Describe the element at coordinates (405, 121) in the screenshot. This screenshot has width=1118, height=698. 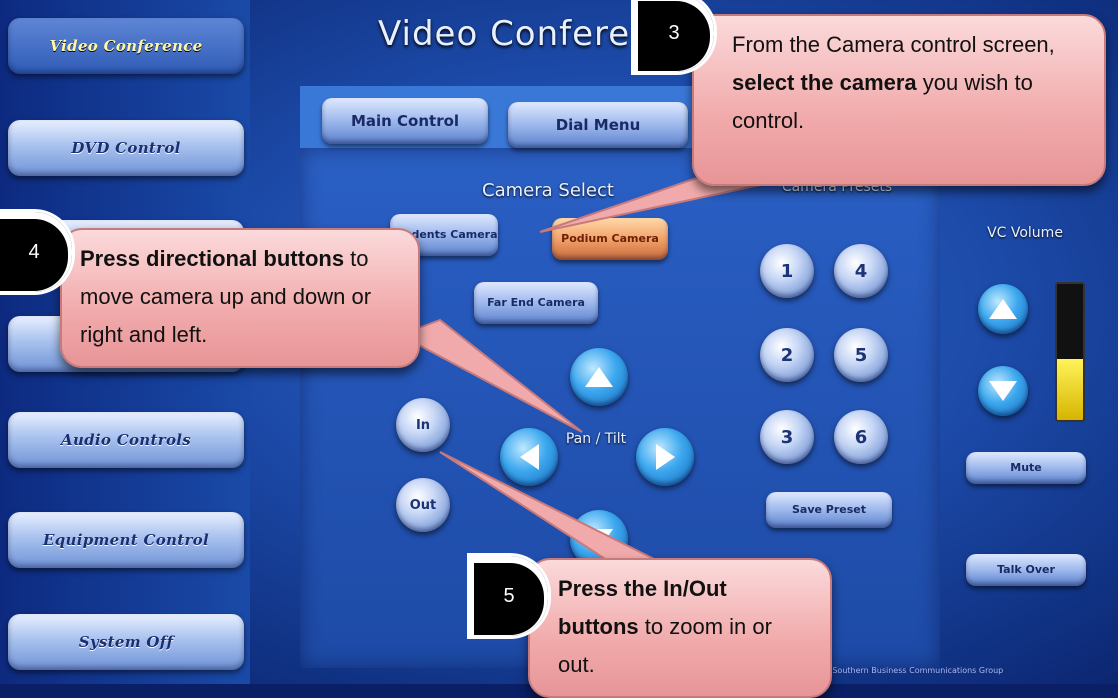
I see `tab-main-control: Main Control` at that location.